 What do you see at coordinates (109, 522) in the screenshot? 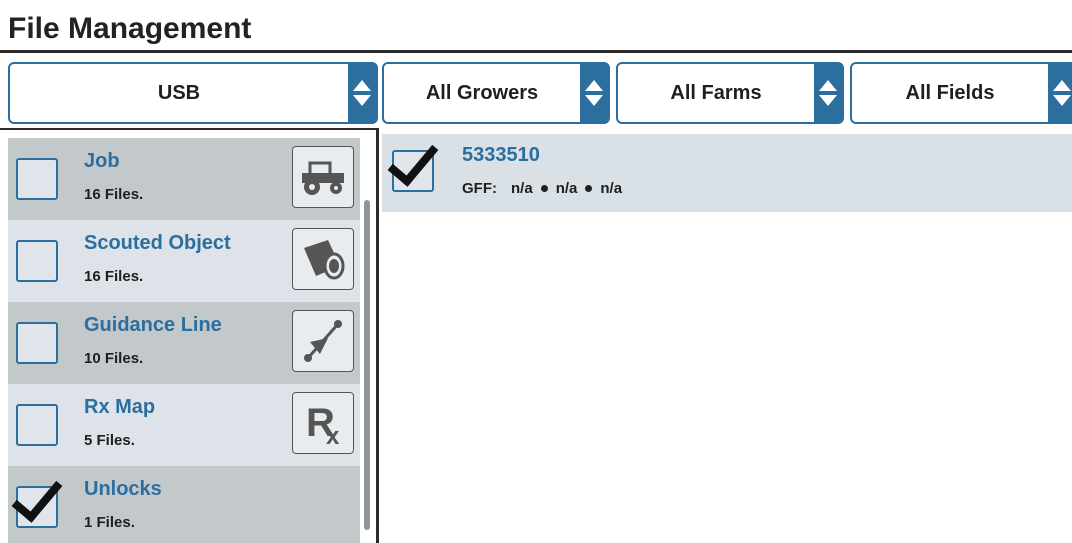
I see `file-type-count: 1 Files.` at bounding box center [109, 522].